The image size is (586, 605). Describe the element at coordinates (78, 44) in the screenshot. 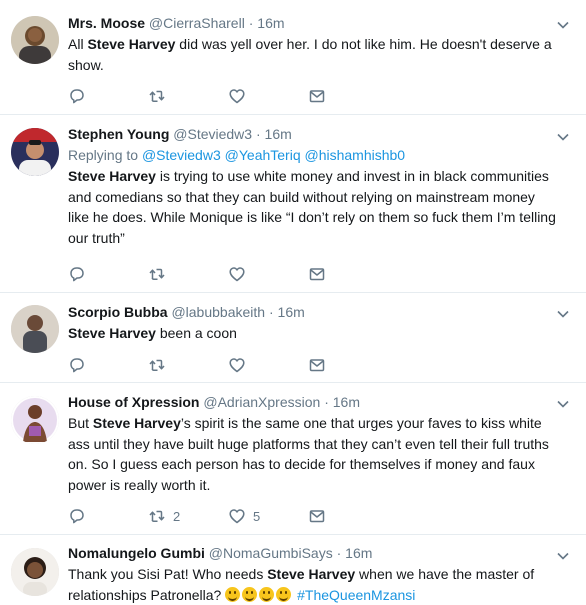

I see `text-part: All` at that location.